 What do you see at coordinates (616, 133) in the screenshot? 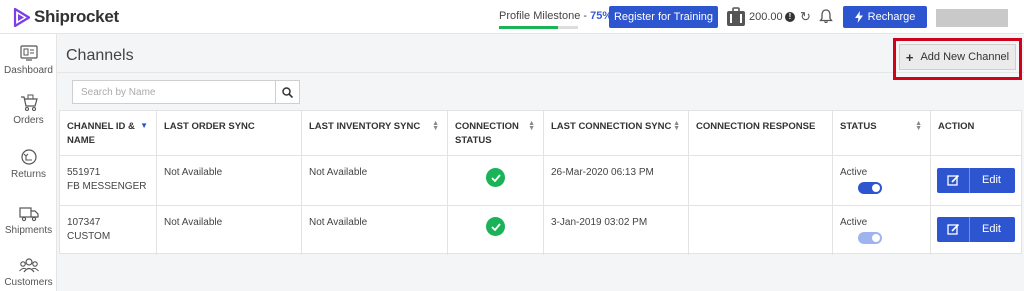
I see `column-header-last-connection-sync: LAST CONNECTION SYNC ▲ ▼` at bounding box center [616, 133].